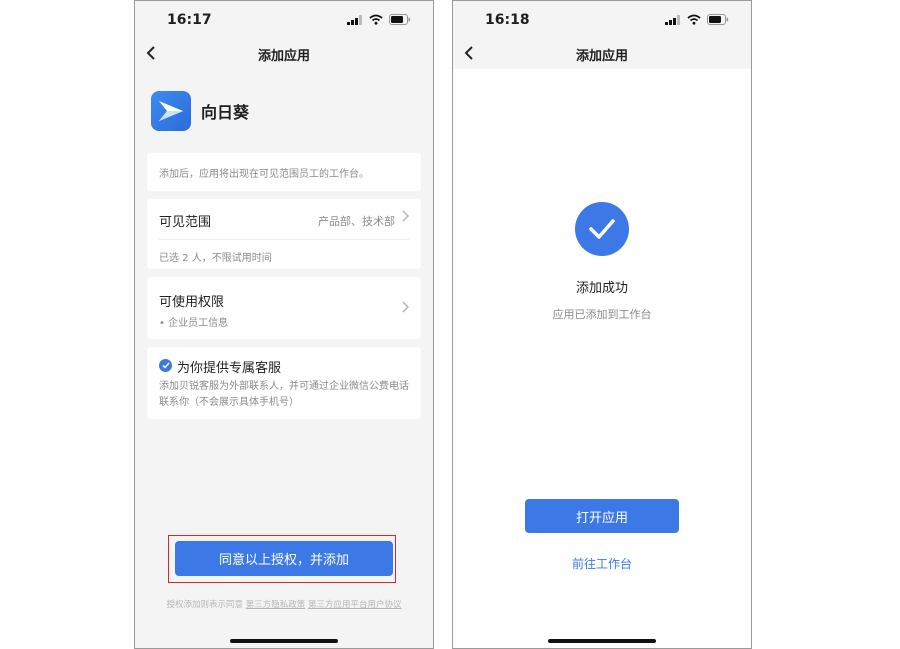  Describe the element at coordinates (276, 605) in the screenshot. I see `privacy-policy-link: 第三方隐私政策` at that location.